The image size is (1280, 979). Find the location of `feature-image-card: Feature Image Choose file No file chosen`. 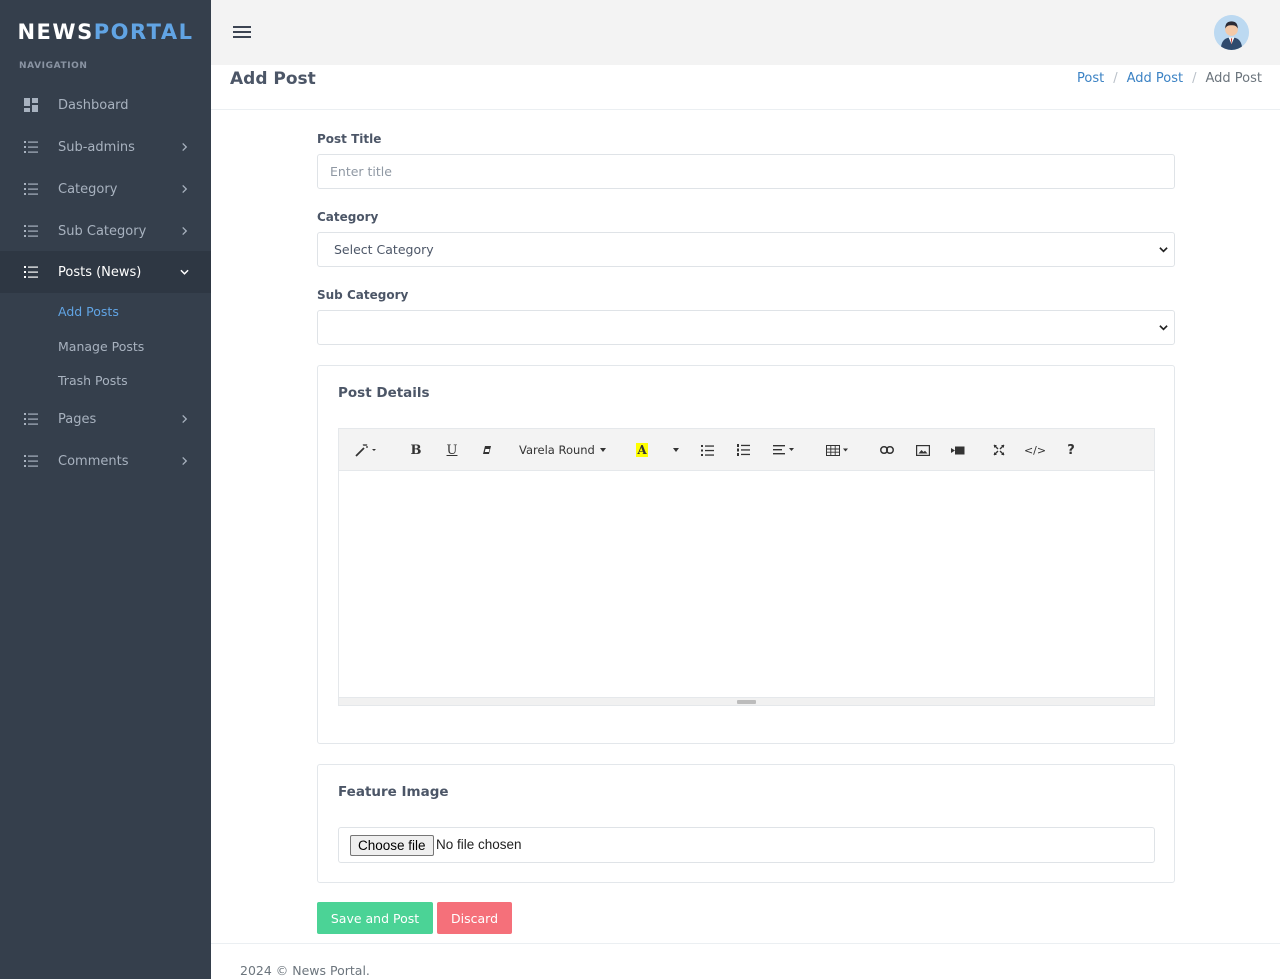

feature-image-card: Feature Image Choose file No file chosen is located at coordinates (746, 823).